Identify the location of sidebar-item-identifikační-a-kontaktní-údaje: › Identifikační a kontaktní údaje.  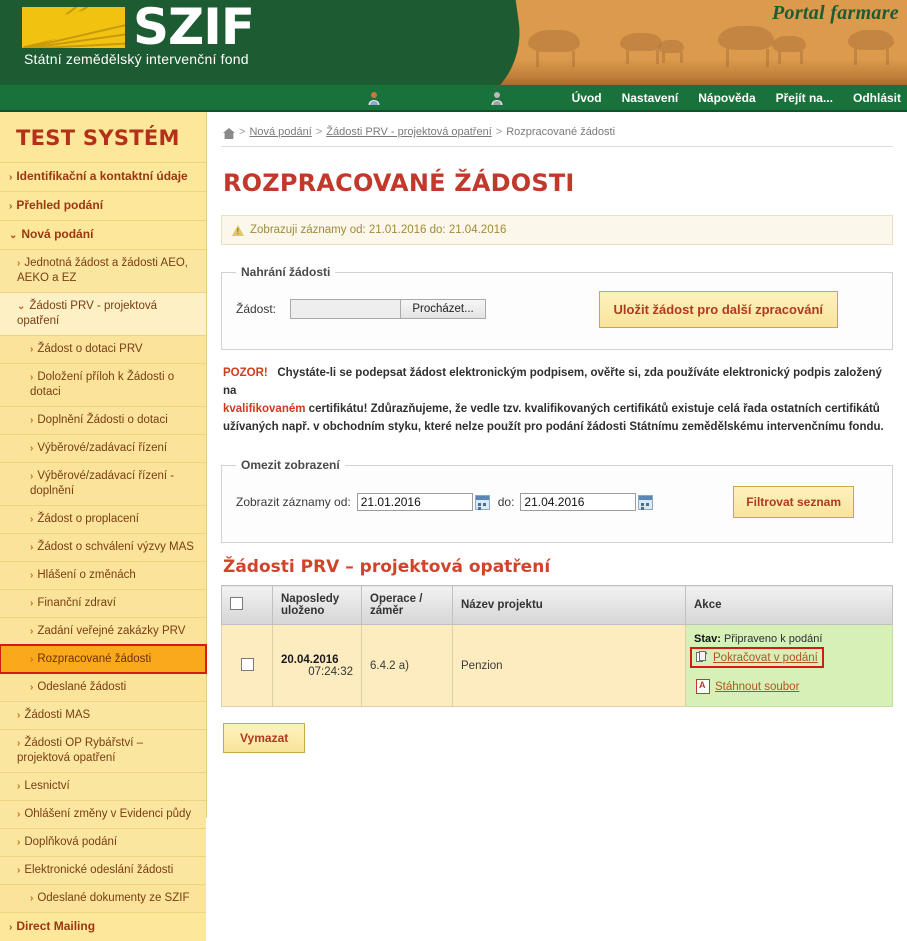
(103, 176).